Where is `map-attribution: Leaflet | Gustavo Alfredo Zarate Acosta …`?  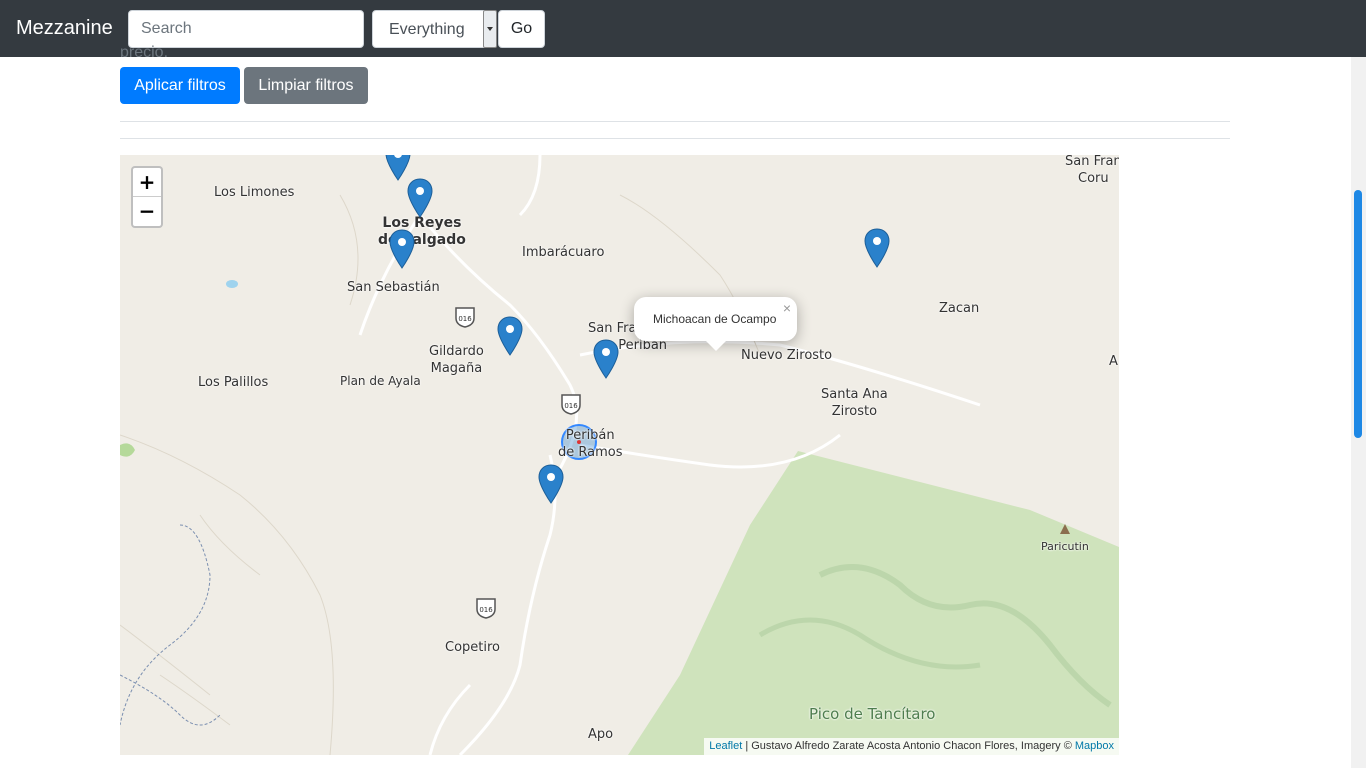 map-attribution: Leaflet | Gustavo Alfredo Zarate Acosta … is located at coordinates (911, 746).